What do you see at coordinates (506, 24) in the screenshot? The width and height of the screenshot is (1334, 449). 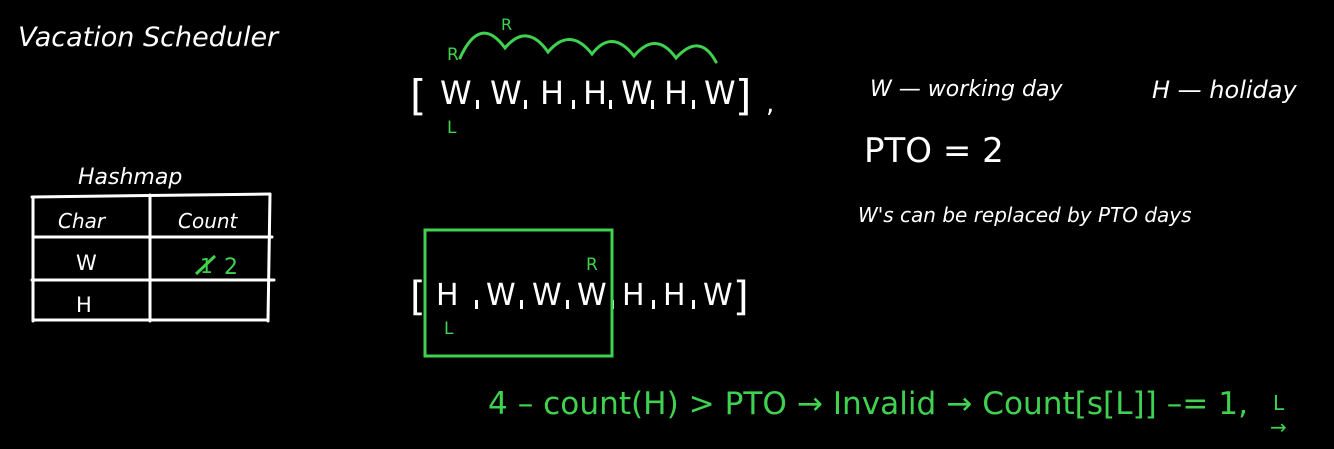 I see `arc-label-r: R` at bounding box center [506, 24].